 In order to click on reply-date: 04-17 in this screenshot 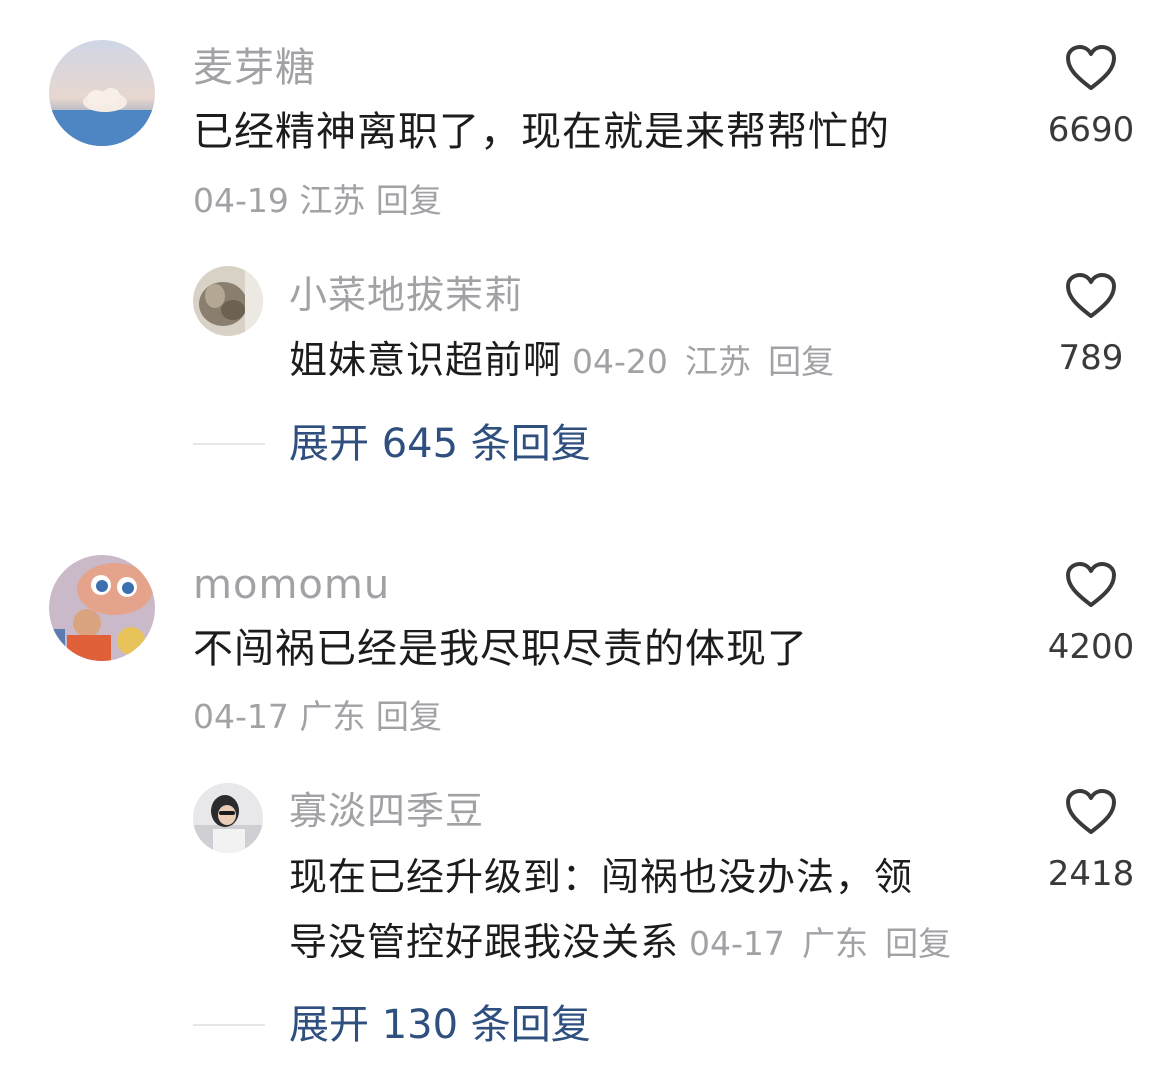, I will do `click(737, 943)`.